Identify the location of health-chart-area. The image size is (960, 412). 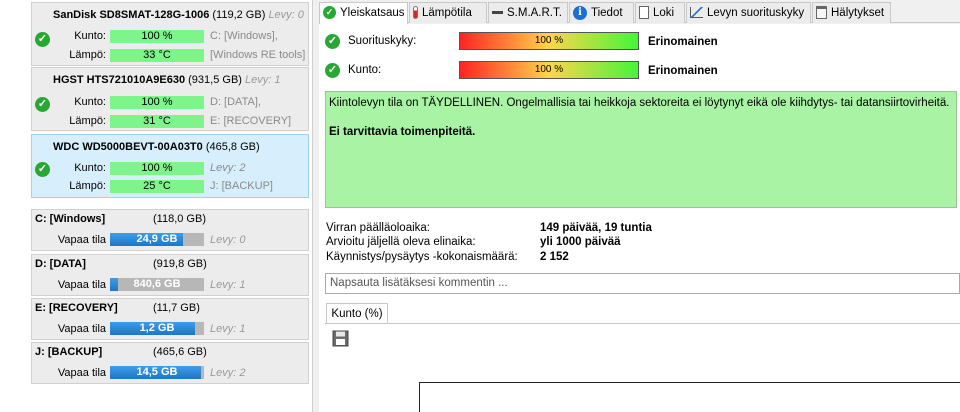
(642, 367).